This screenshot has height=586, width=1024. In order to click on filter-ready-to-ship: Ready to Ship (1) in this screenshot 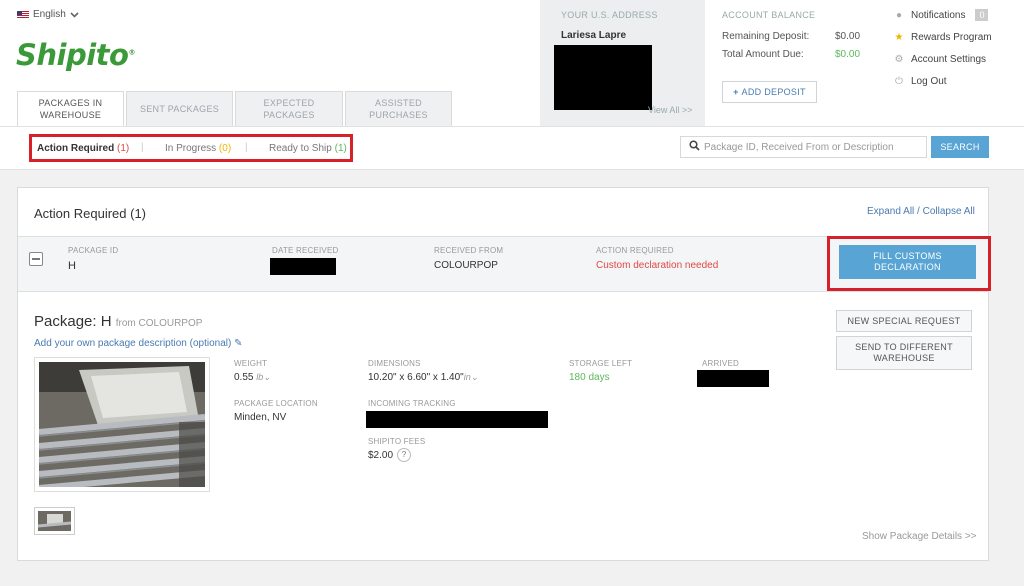, I will do `click(308, 148)`.